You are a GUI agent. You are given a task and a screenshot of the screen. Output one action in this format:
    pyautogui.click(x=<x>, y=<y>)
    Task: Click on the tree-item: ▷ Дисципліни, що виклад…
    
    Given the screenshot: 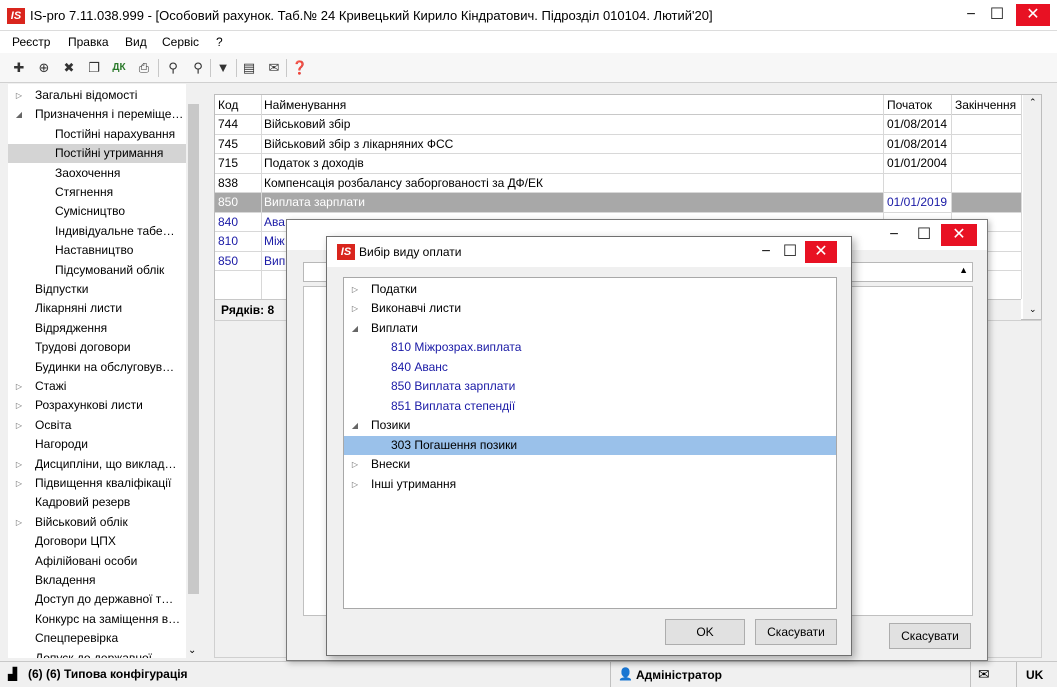 What is the action you would take?
    pyautogui.click(x=97, y=464)
    